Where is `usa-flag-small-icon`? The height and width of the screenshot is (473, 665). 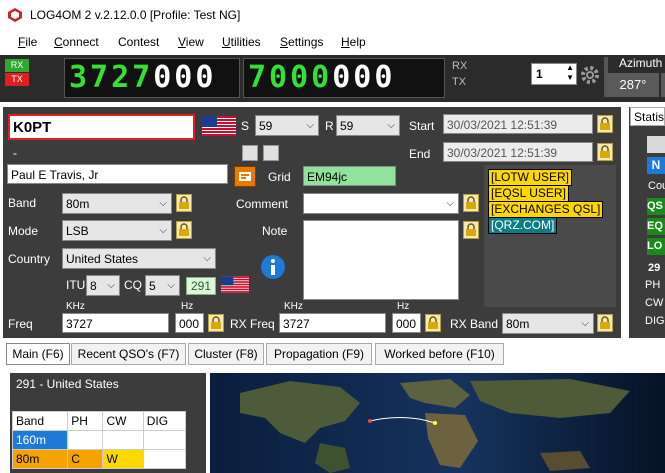 usa-flag-small-icon is located at coordinates (235, 284).